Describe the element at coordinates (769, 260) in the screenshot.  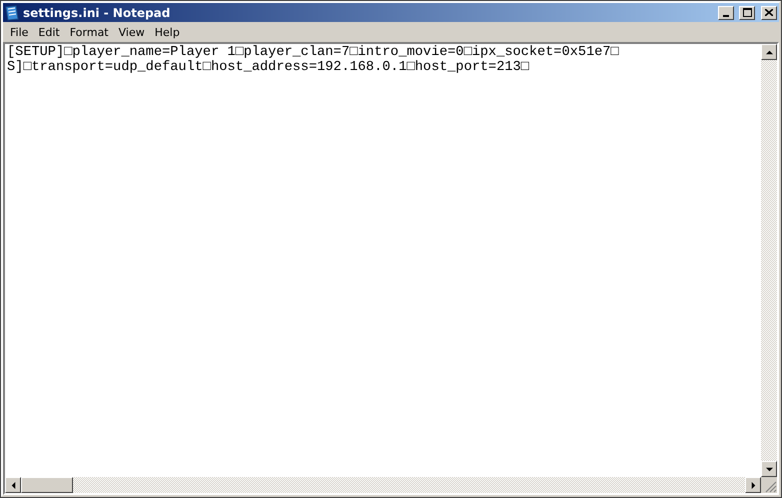
I see `vertical-scrollbar` at that location.